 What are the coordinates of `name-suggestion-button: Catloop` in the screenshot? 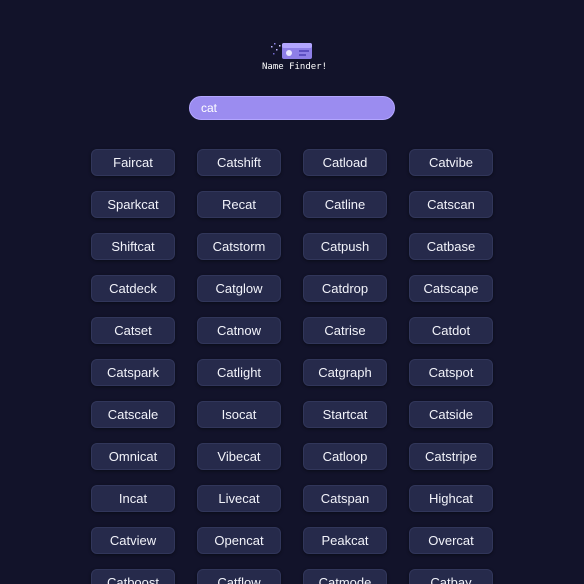 It's located at (345, 456).